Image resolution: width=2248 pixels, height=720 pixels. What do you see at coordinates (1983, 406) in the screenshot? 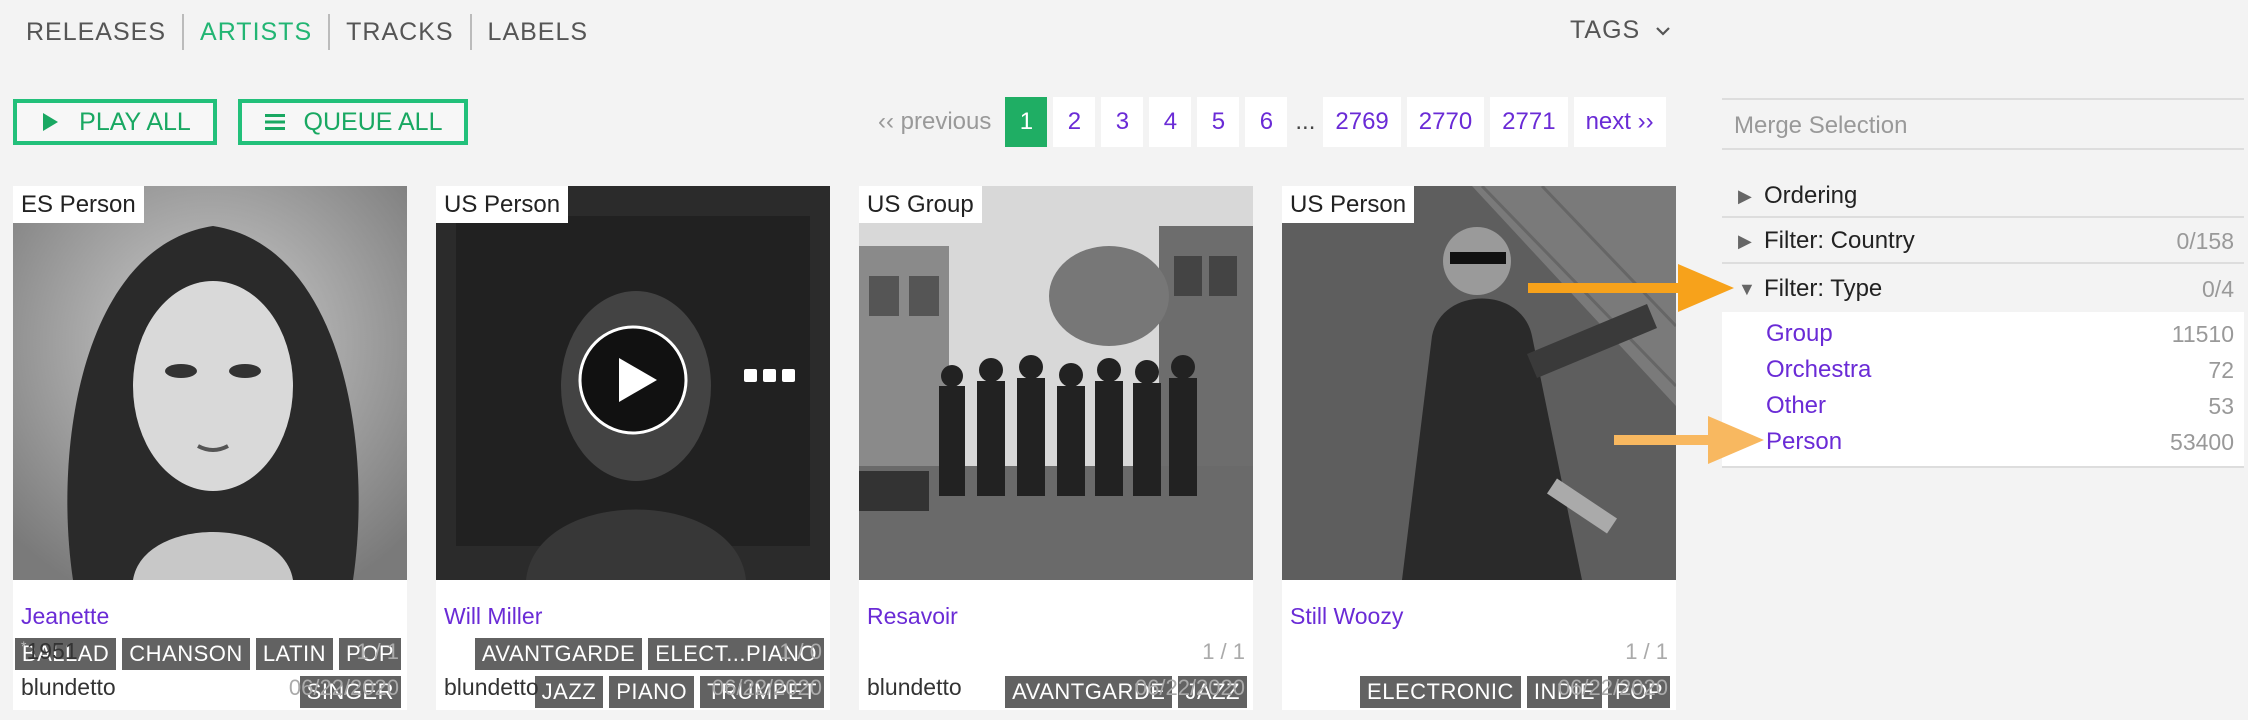
I see `type-option-other: Other 53` at bounding box center [1983, 406].